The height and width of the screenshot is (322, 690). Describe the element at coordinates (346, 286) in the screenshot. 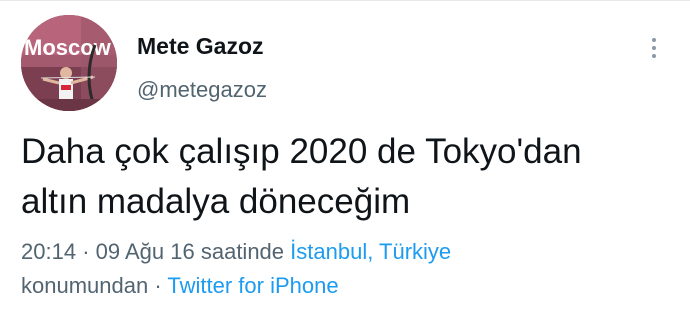

I see `tweet-meta-line-2: konumundan · Twitter for iPhone` at that location.